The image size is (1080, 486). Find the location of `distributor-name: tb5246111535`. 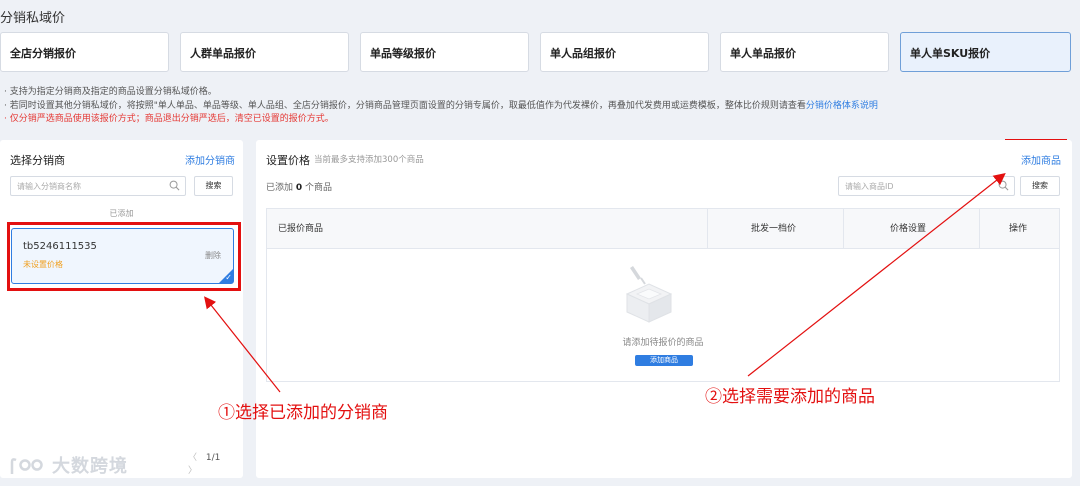

distributor-name: tb5246111535 is located at coordinates (60, 246).